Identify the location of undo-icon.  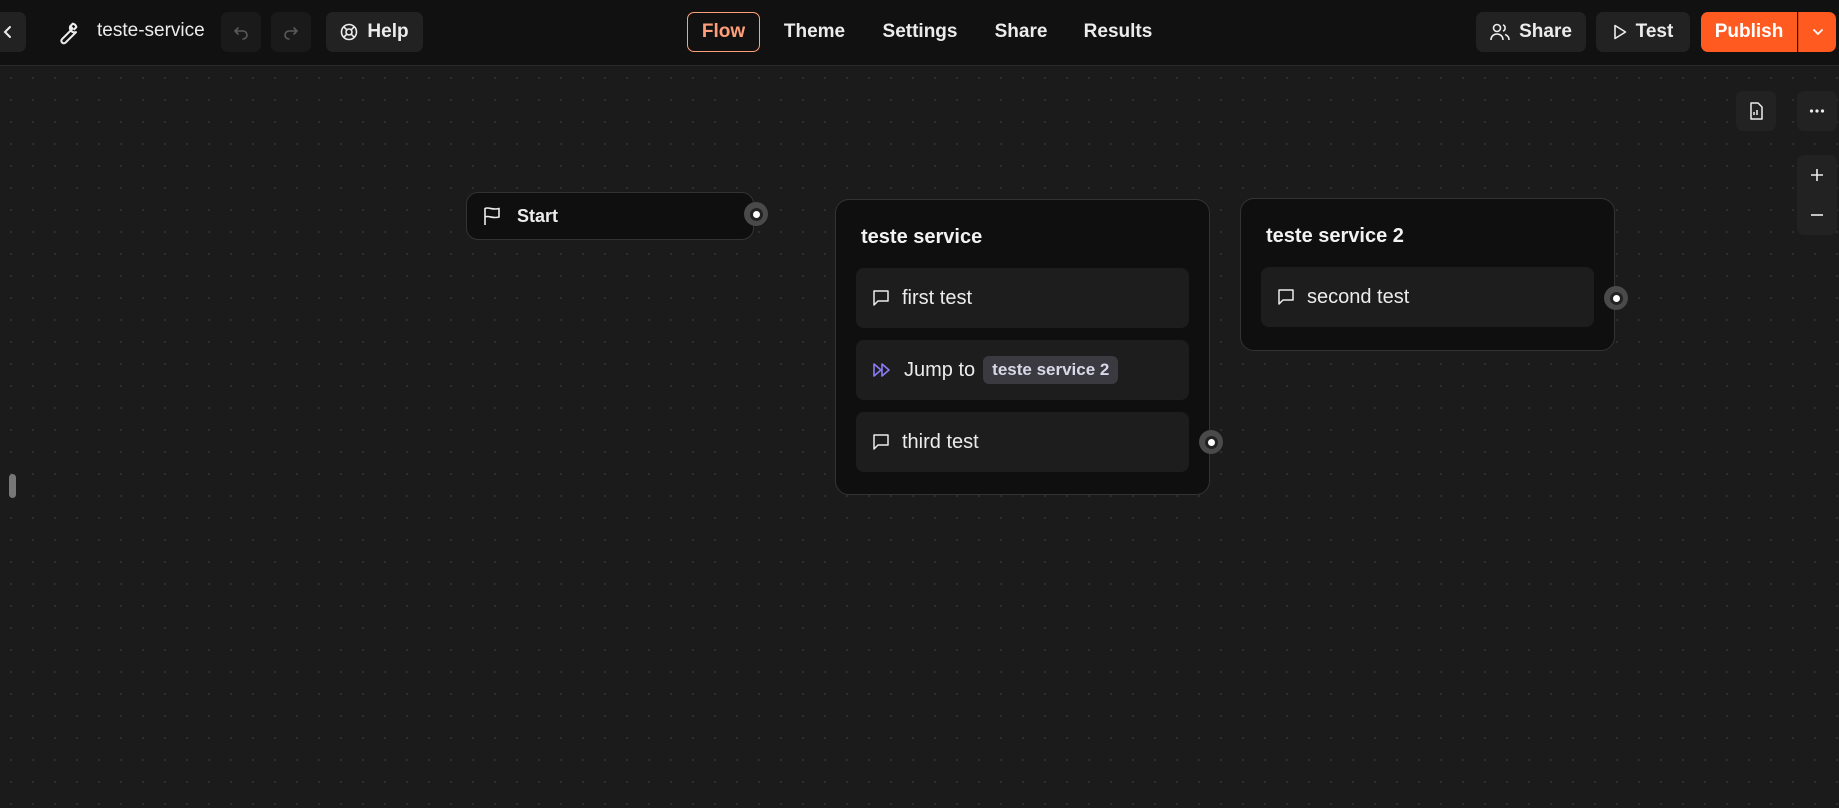
(240, 33).